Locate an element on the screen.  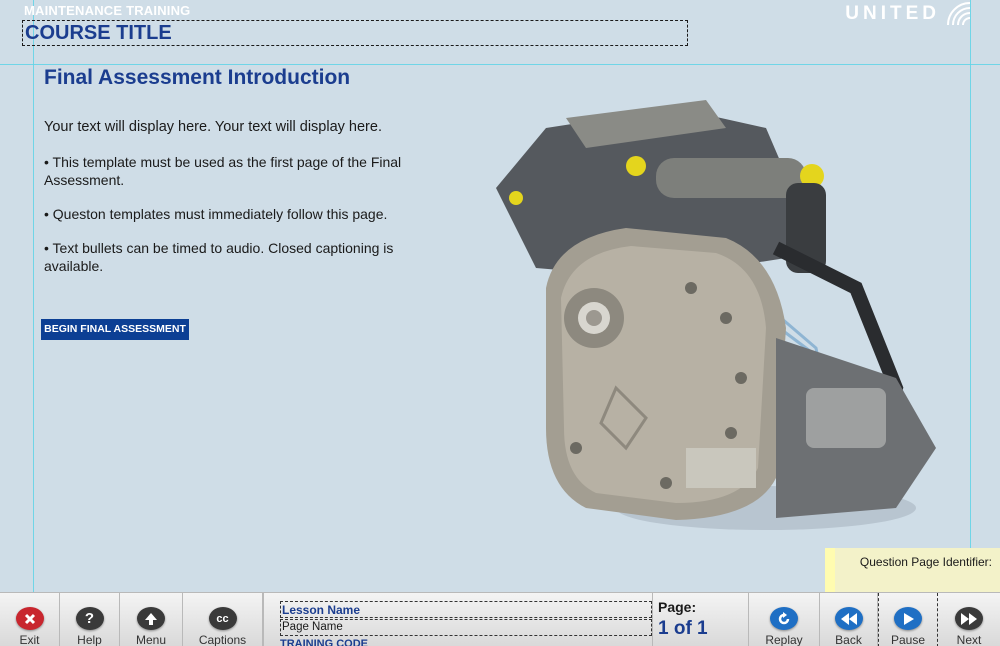
exit-label: Exit is located at coordinates (29, 639).